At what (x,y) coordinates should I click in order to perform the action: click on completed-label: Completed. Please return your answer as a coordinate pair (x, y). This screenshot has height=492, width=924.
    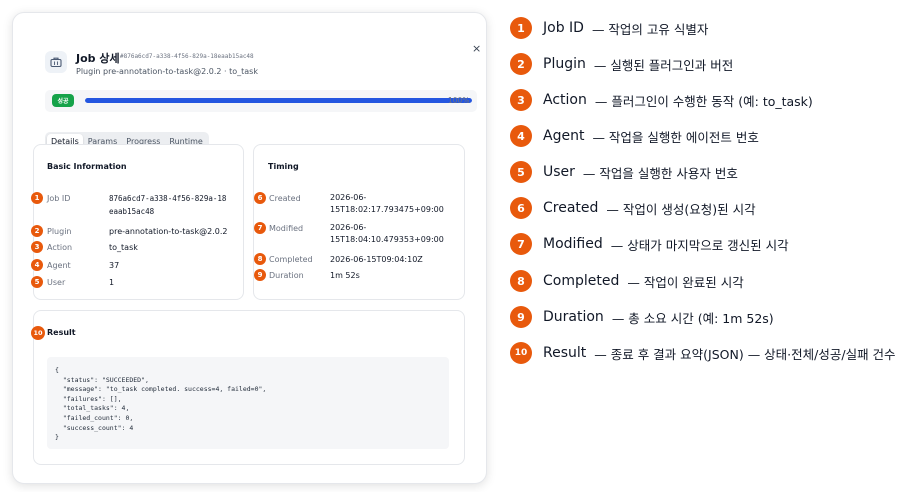
    Looking at the image, I should click on (291, 259).